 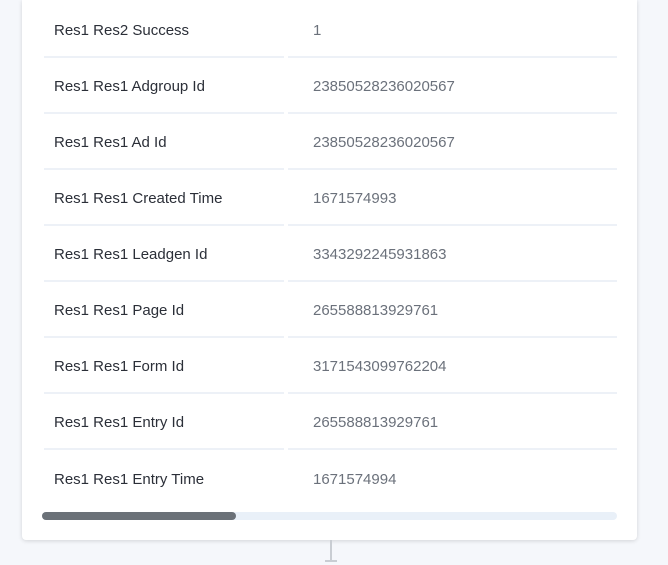 What do you see at coordinates (331, 550) in the screenshot?
I see `flow-connector-line` at bounding box center [331, 550].